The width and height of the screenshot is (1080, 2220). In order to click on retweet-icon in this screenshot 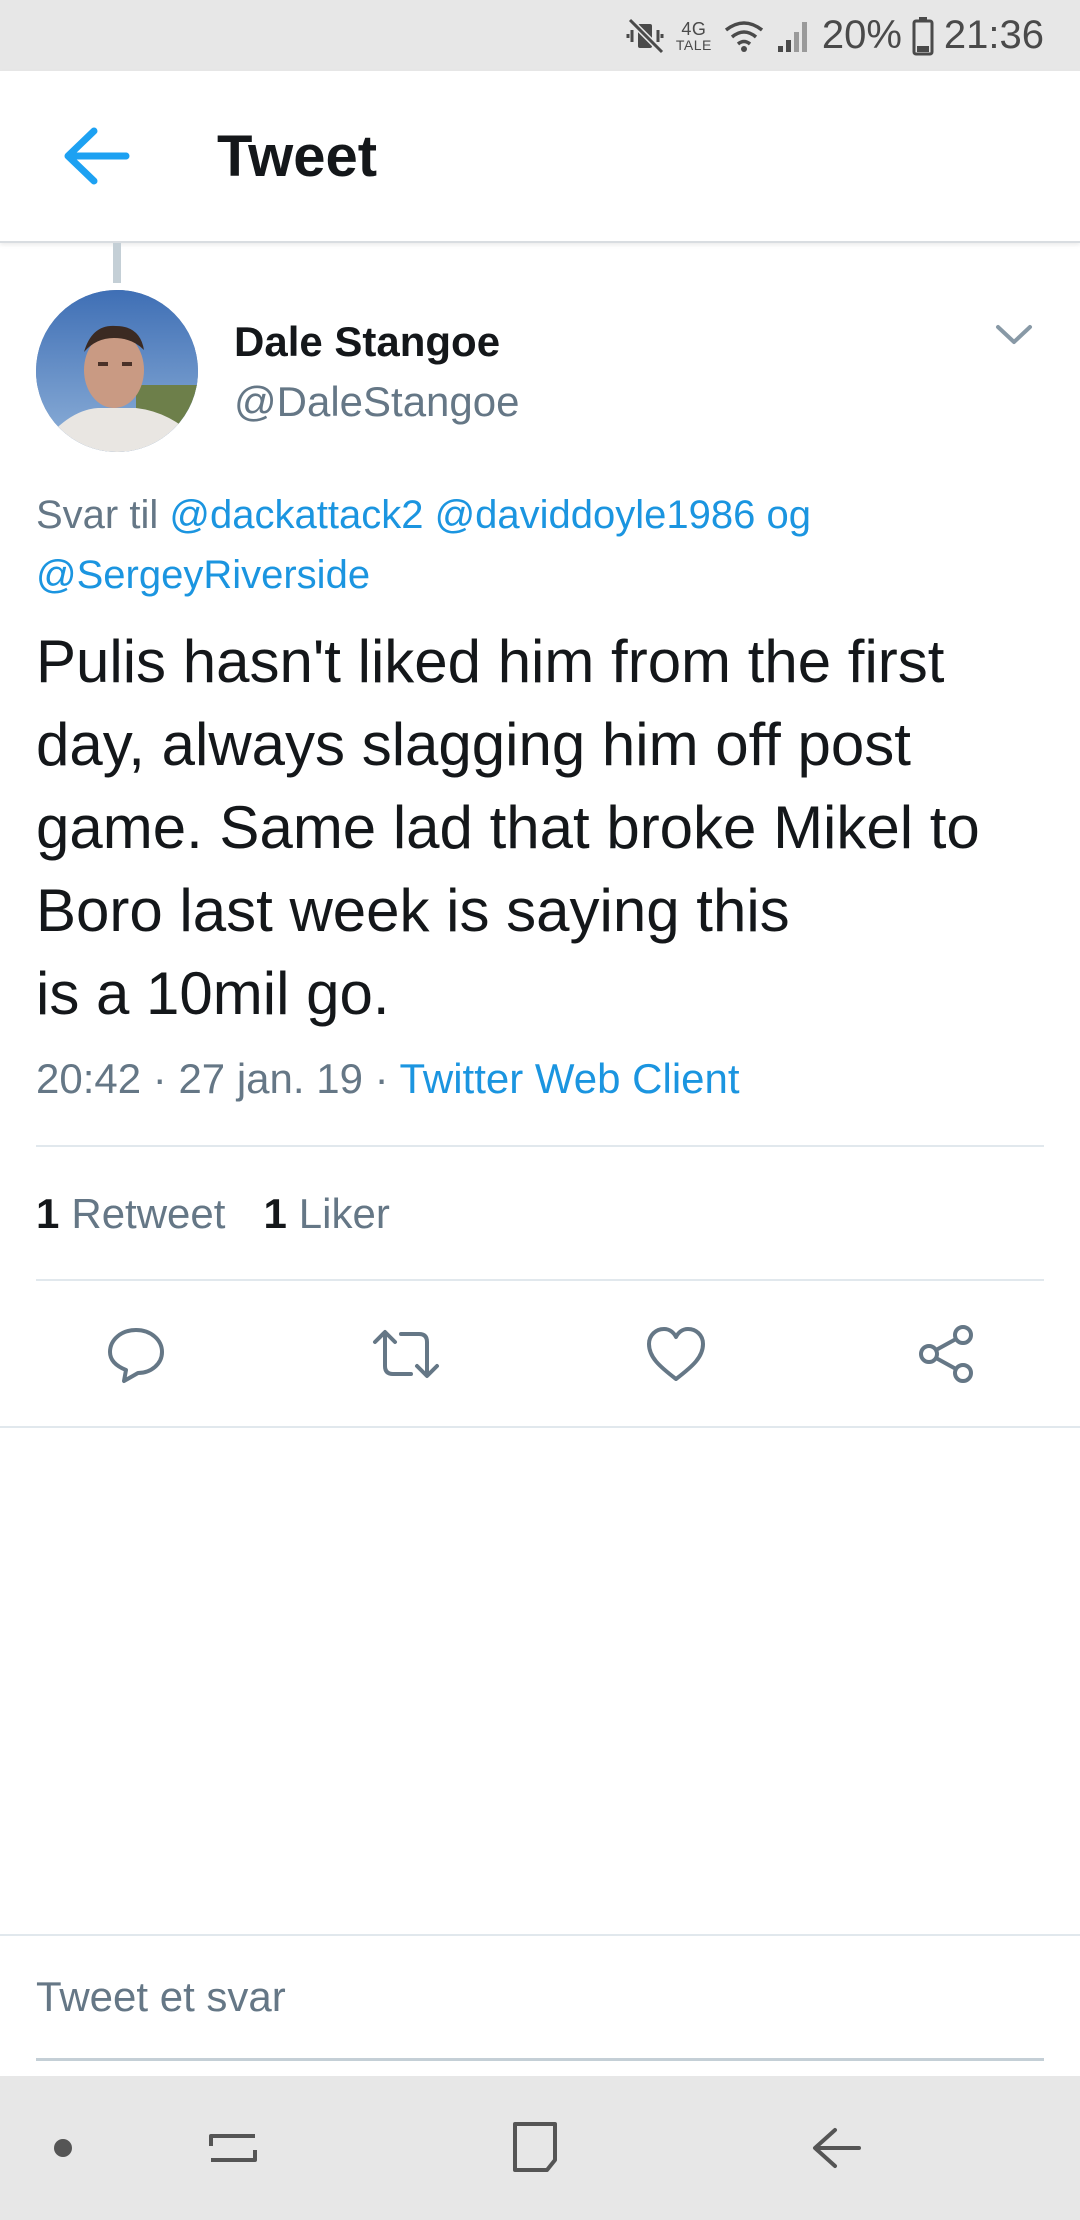, I will do `click(406, 1354)`.